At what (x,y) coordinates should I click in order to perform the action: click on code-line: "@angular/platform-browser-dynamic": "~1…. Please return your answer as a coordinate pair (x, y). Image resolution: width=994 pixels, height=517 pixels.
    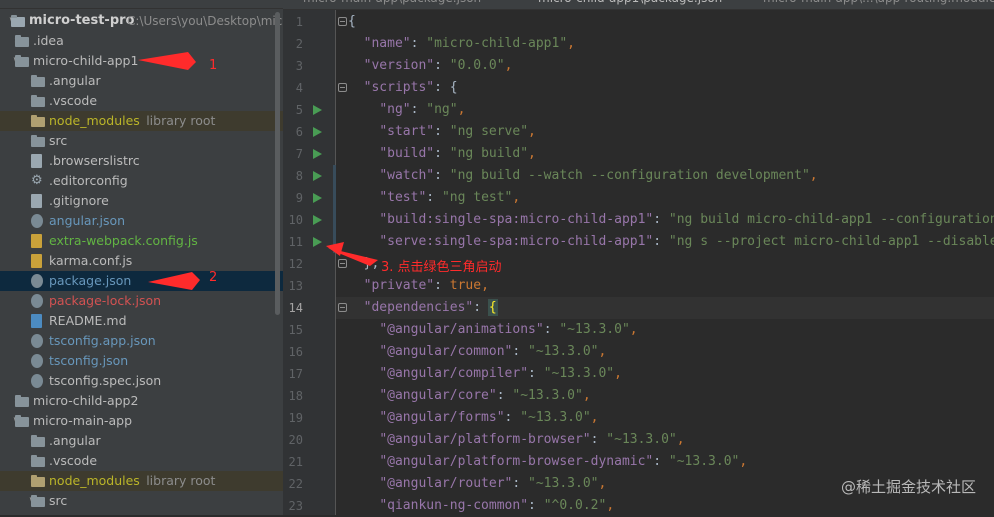
    Looking at the image, I should click on (547, 462).